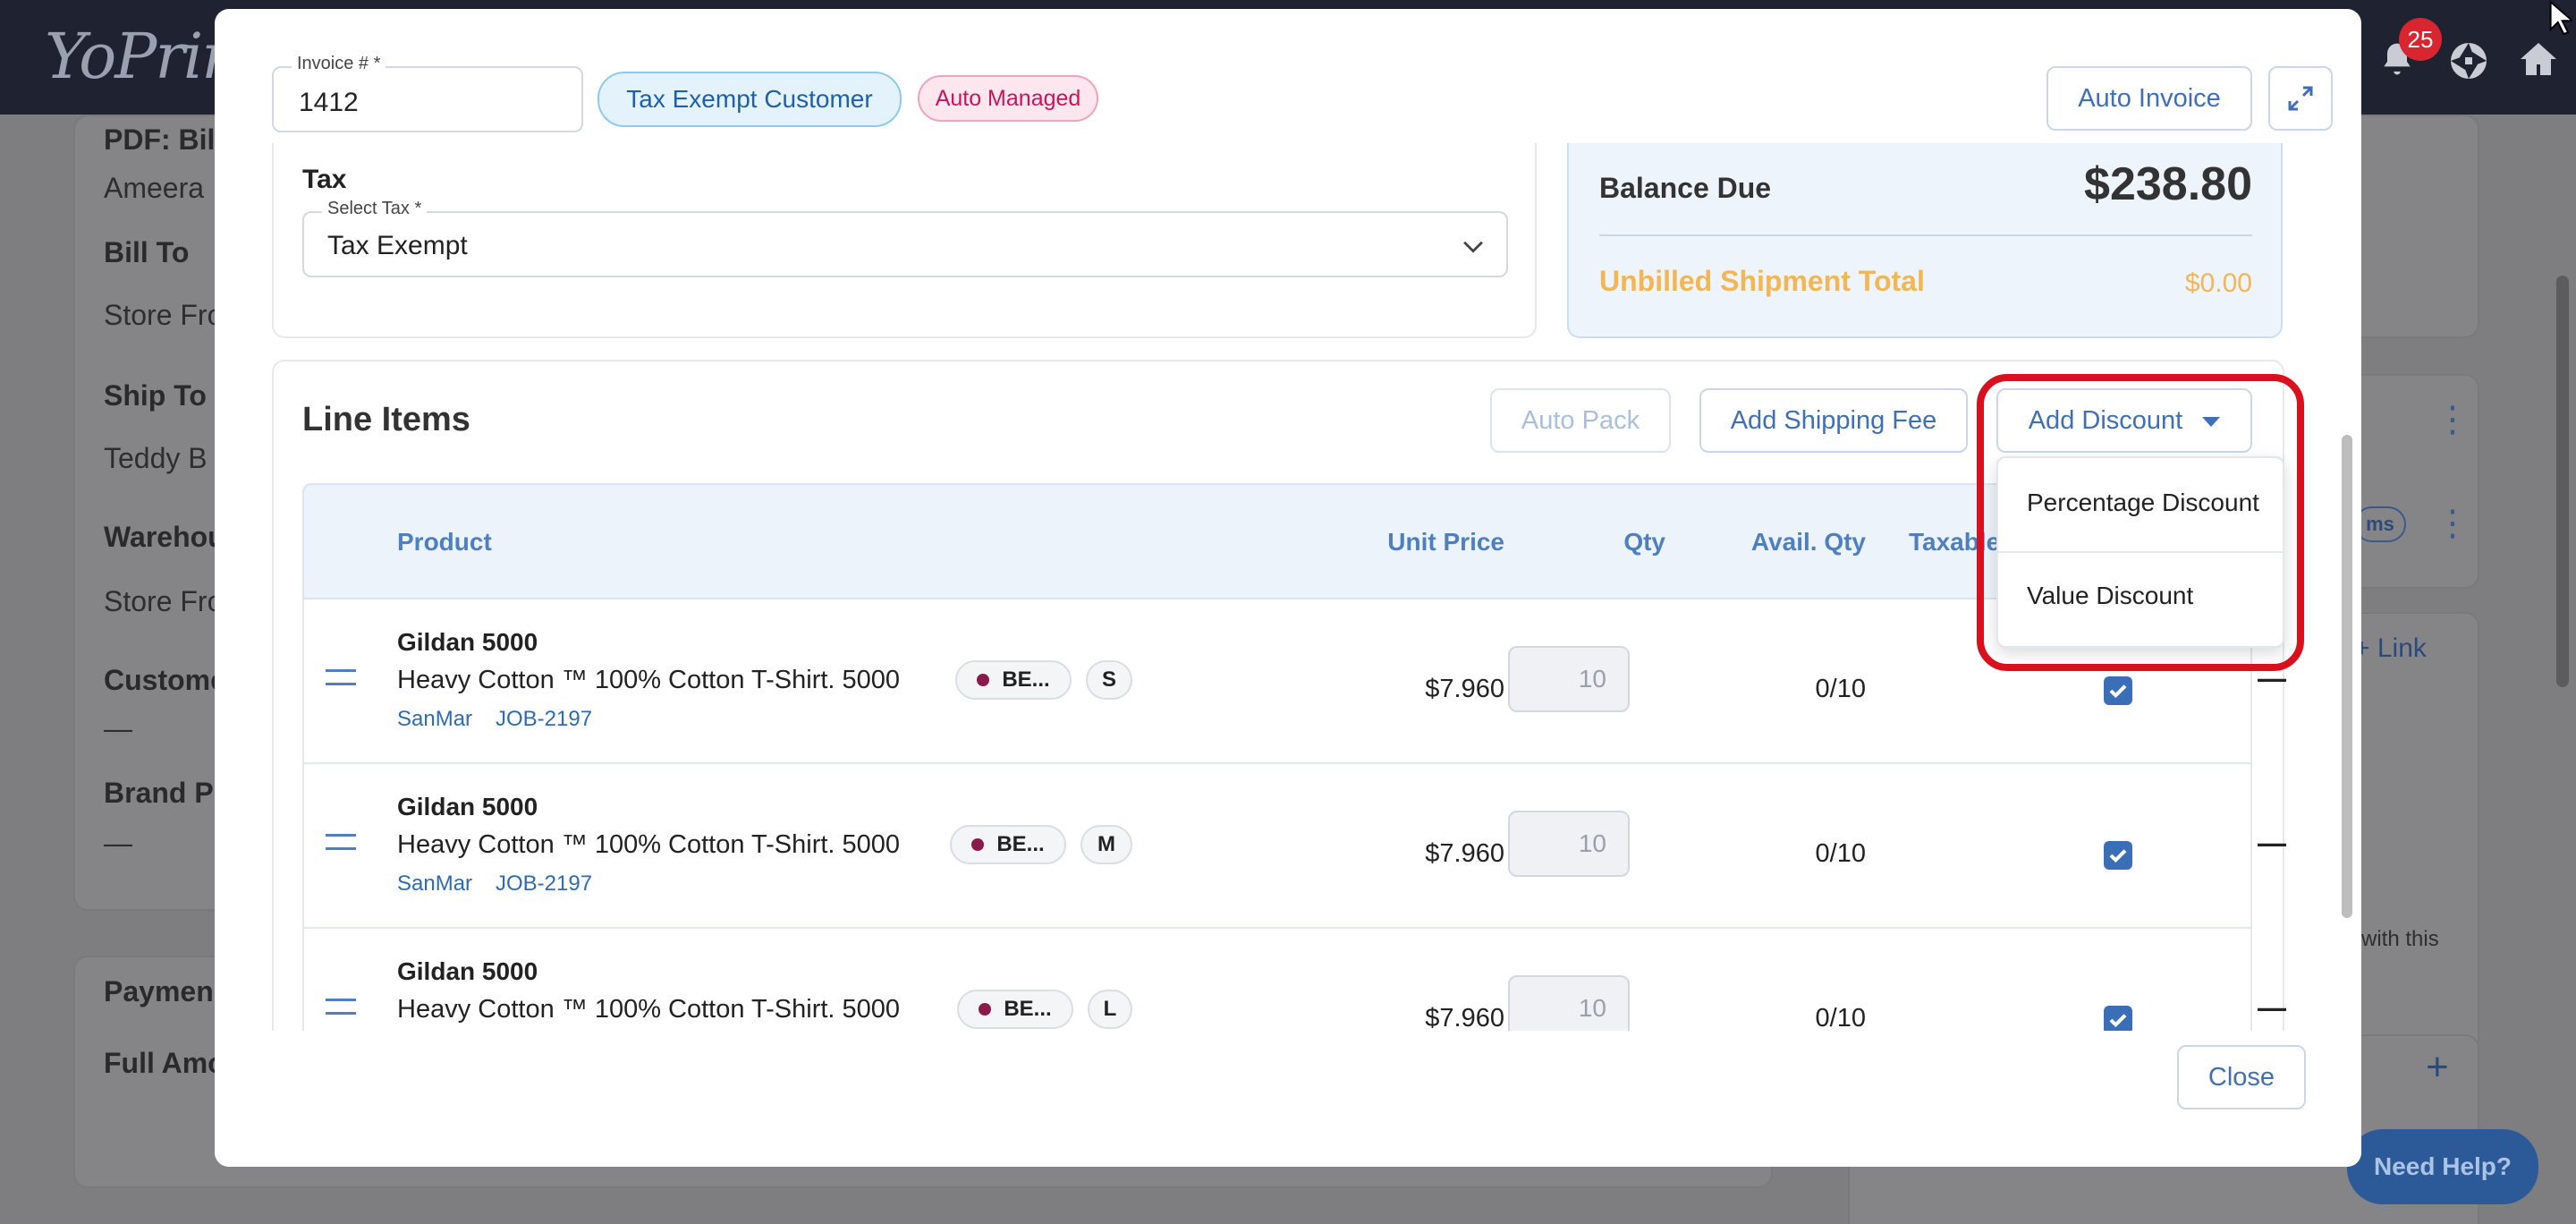 This screenshot has height=1224, width=2576. Describe the element at coordinates (2437, 1067) in the screenshot. I see `add-icon: +` at that location.